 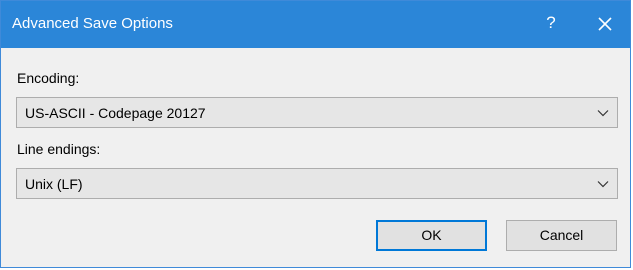 What do you see at coordinates (59, 149) in the screenshot?
I see `line-endings-label: Line endings:` at bounding box center [59, 149].